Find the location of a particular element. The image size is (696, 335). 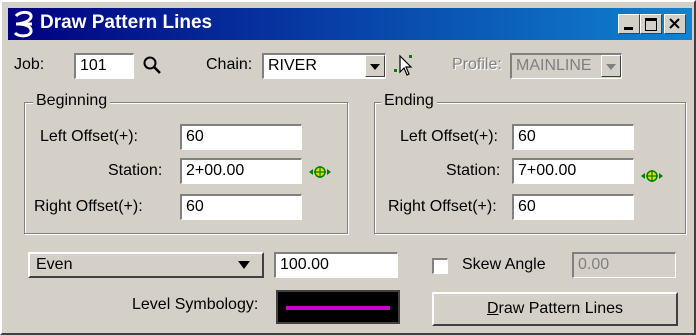

ending-left-offset-input: 60 is located at coordinates (573, 137).